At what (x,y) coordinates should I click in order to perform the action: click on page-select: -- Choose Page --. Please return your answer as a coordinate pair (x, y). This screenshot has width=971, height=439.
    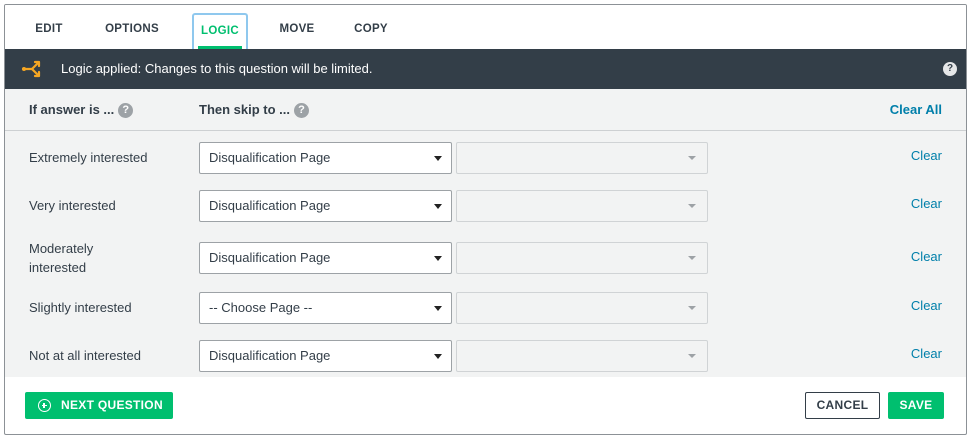
    Looking at the image, I should click on (325, 308).